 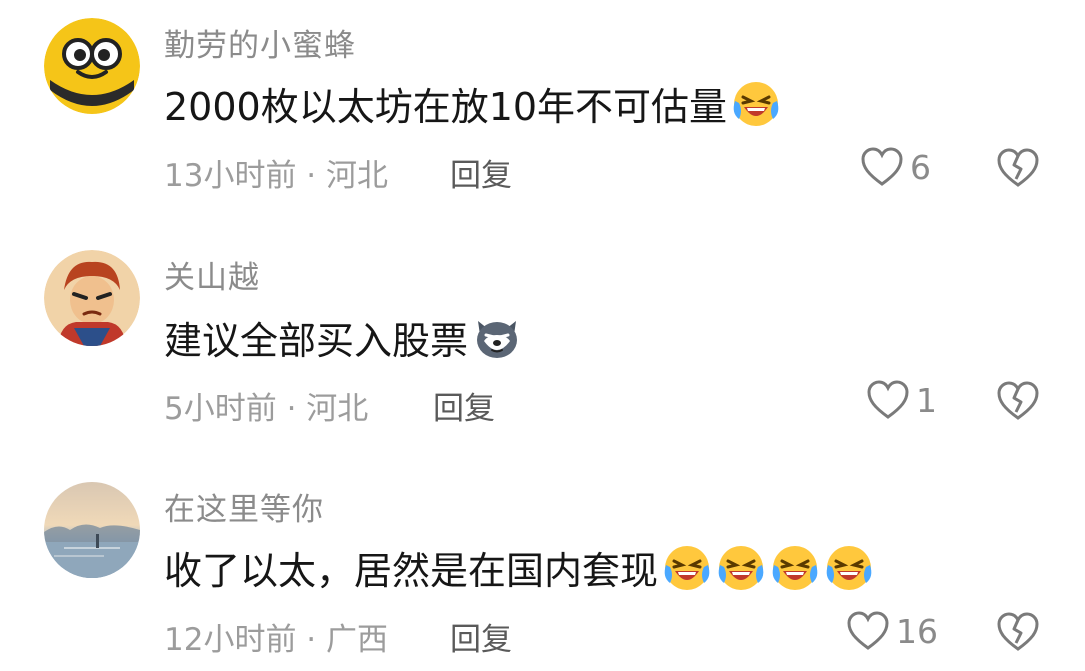 I want to click on username: 在这里等你, so click(x=244, y=506).